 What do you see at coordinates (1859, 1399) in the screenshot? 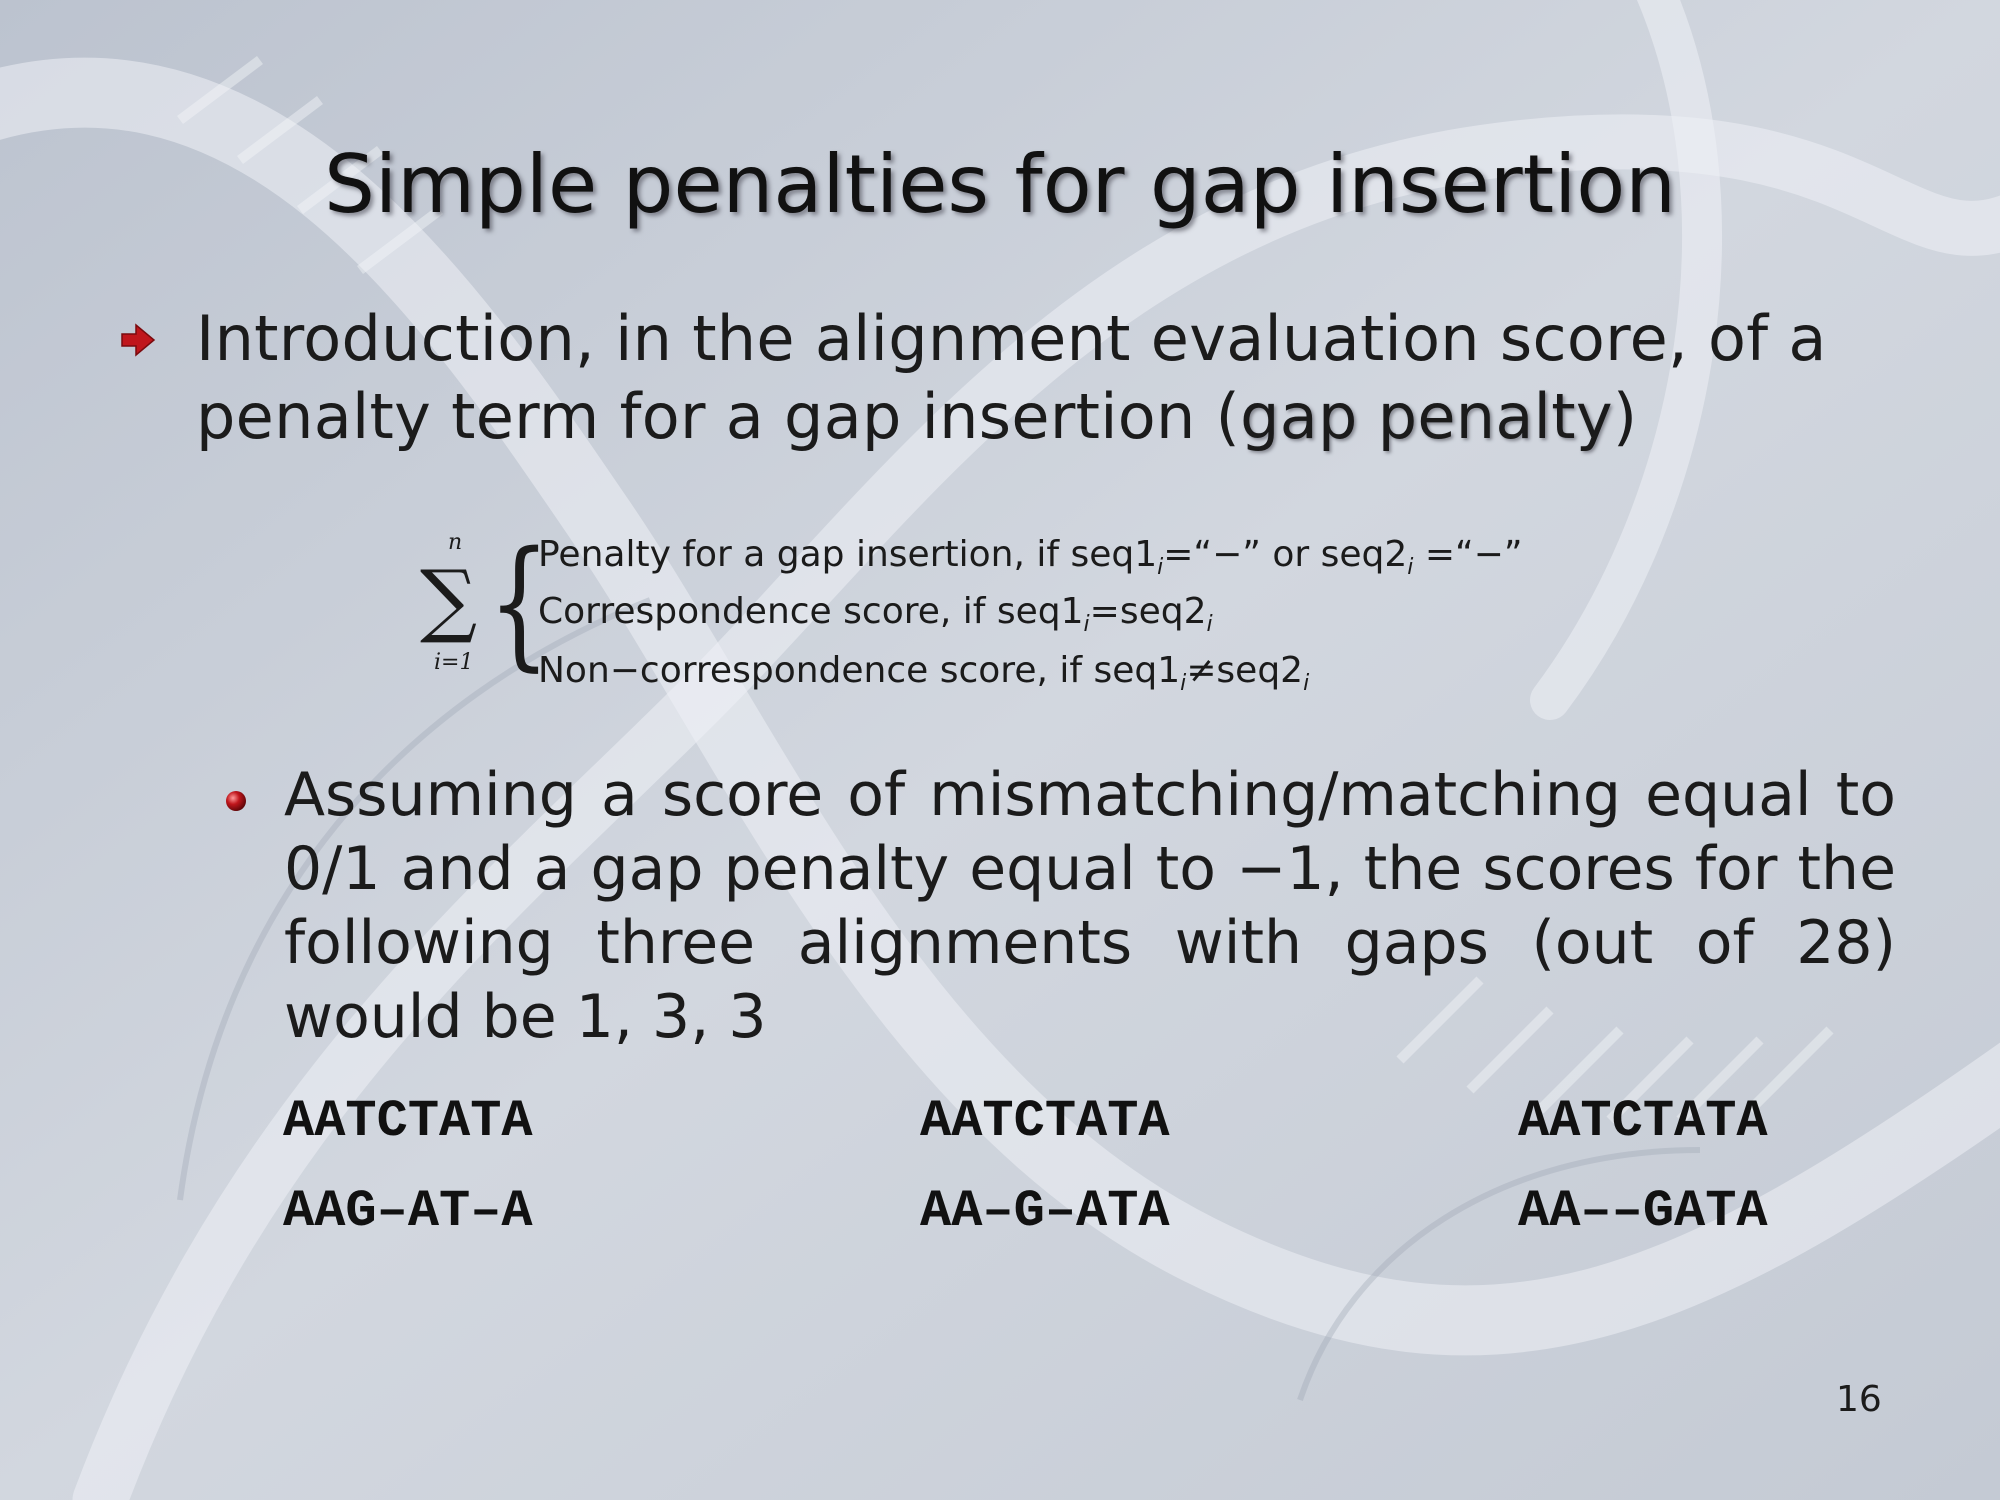
I see `page-number: 16` at bounding box center [1859, 1399].